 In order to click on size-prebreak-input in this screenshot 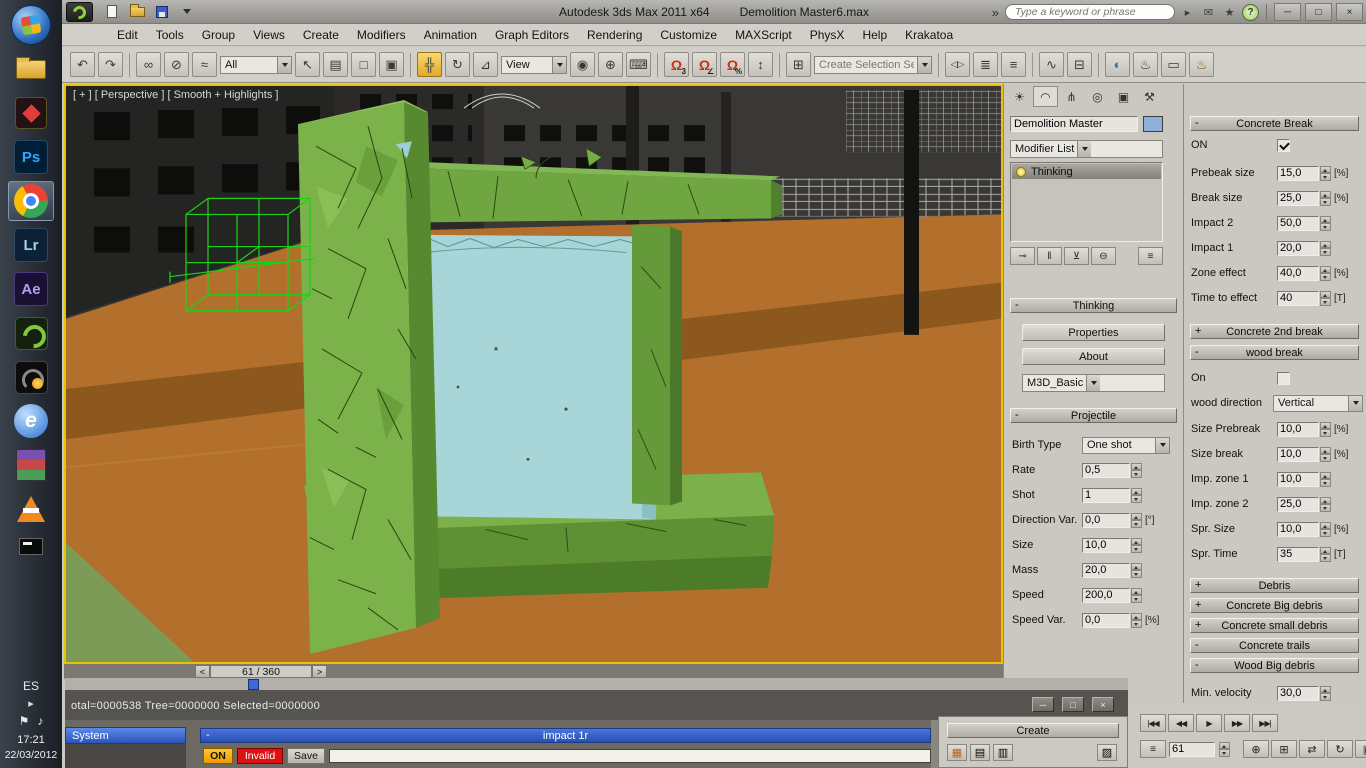, I will do `click(1298, 429)`.